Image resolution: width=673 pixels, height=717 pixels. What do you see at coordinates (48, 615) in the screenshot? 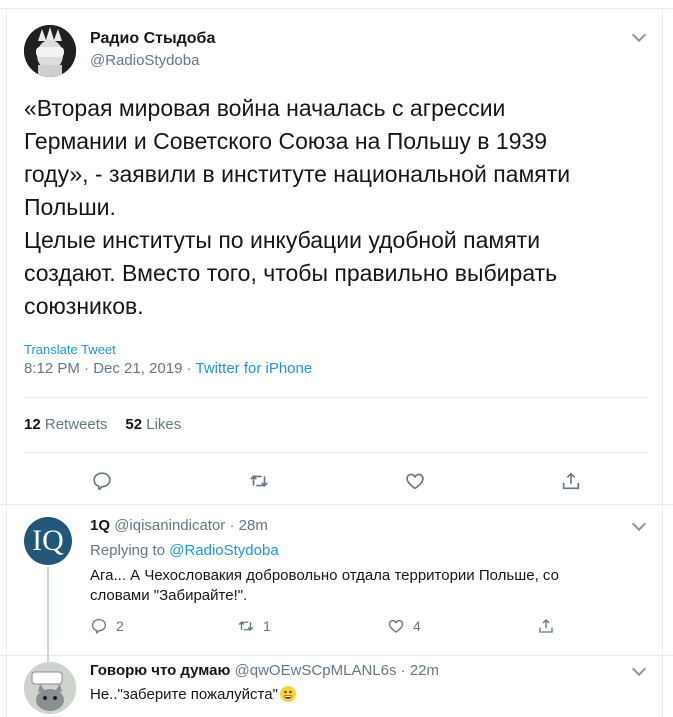
I see `thread-line` at bounding box center [48, 615].